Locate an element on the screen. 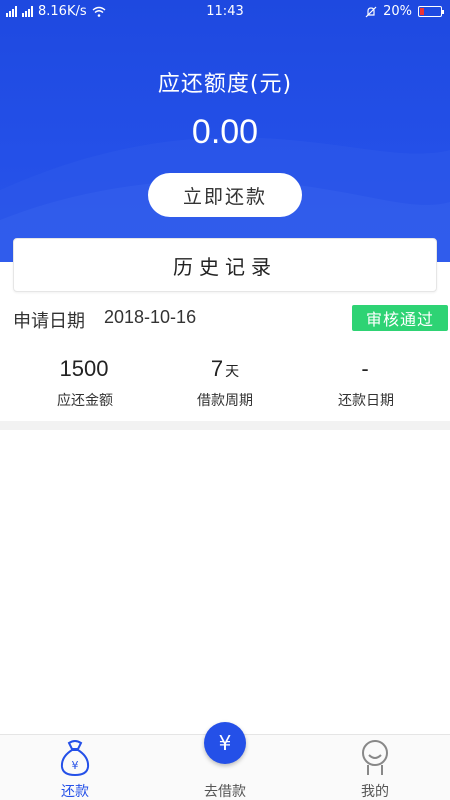  nav-label: 我的 is located at coordinates (375, 792).